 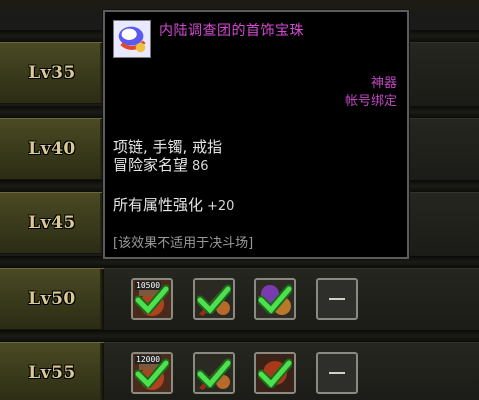 I want to click on level-row-40: Lv40, so click(x=52, y=149).